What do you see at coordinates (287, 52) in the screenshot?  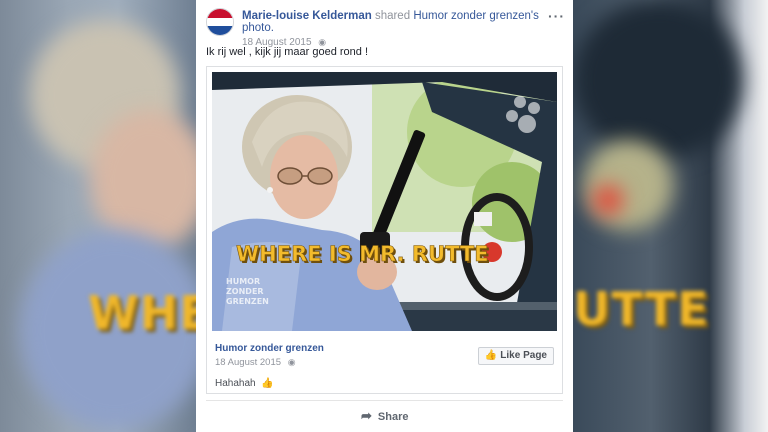 I see `post-caption: Ik rij wel , kijk jij maar goed rond !` at bounding box center [287, 52].